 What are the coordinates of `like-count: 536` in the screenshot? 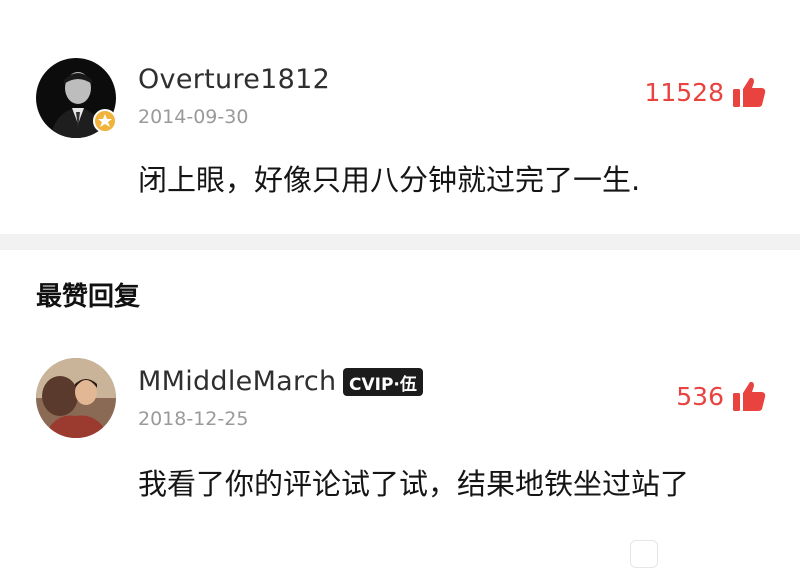 It's located at (700, 396).